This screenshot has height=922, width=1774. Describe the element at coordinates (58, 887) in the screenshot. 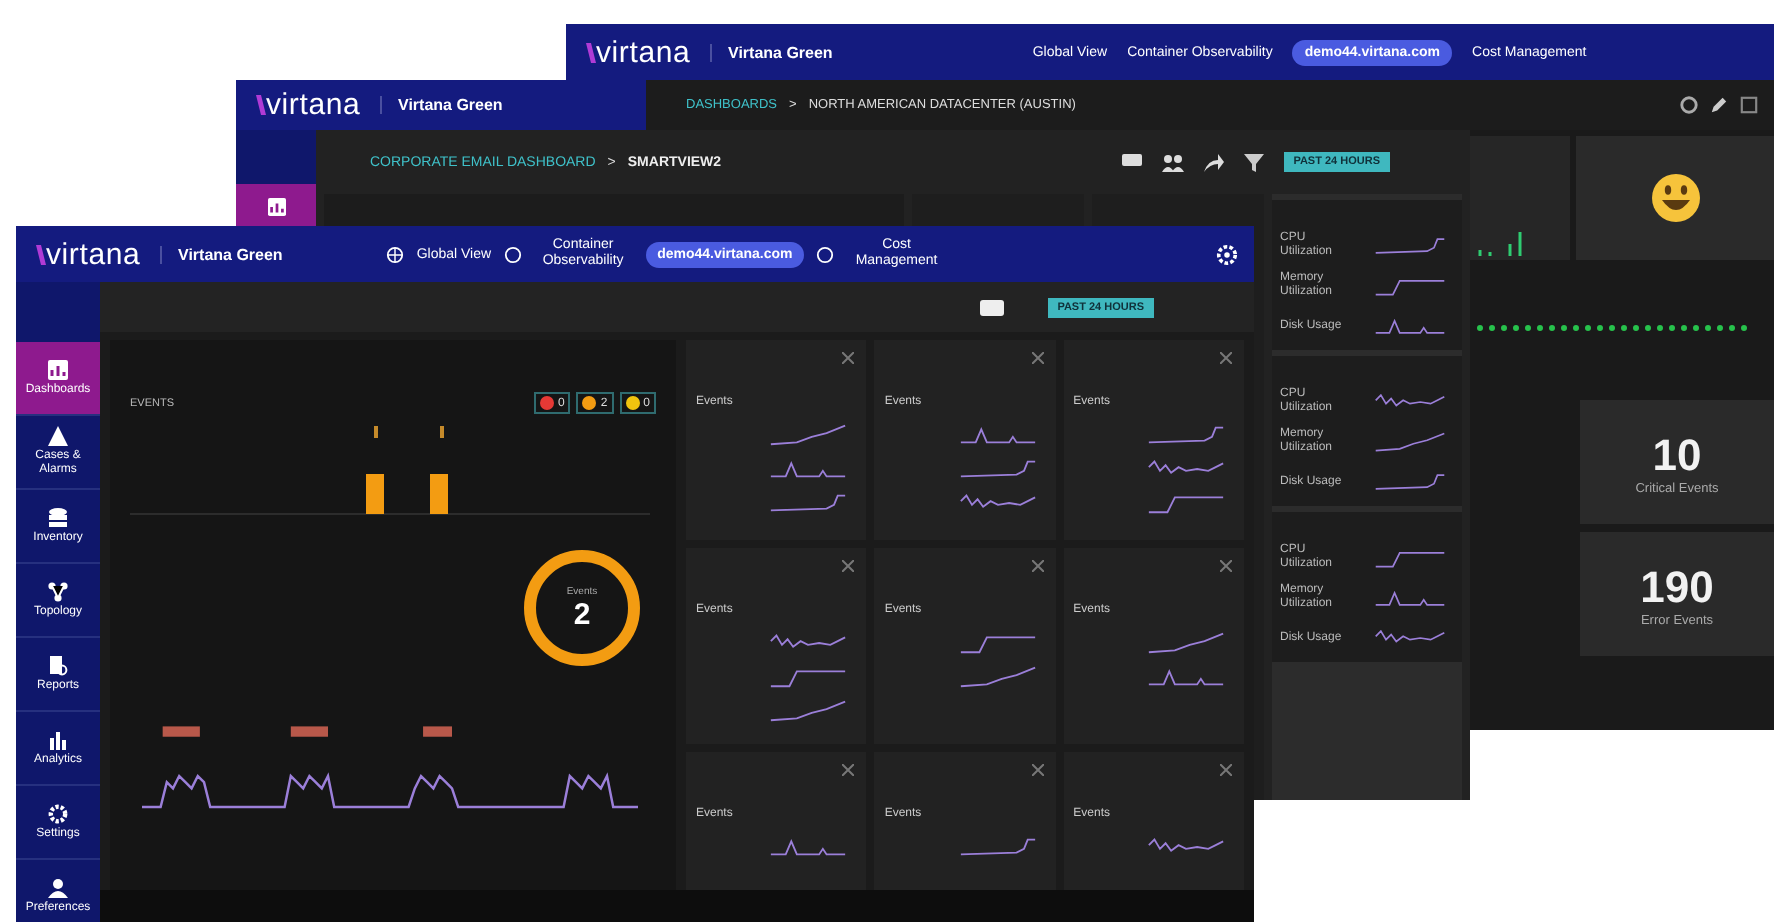

I see `user-icon` at that location.